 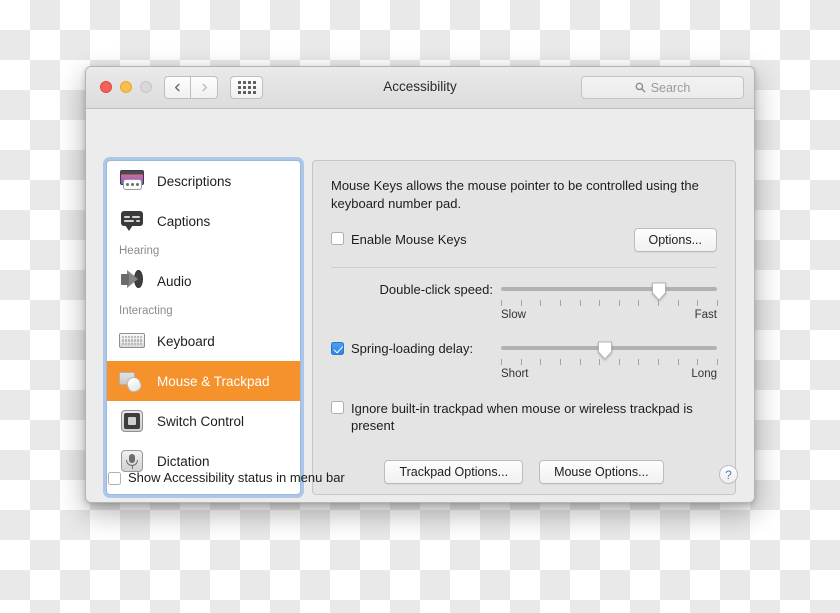 What do you see at coordinates (139, 251) in the screenshot?
I see `sidebar-group-hearing: Hearing` at bounding box center [139, 251].